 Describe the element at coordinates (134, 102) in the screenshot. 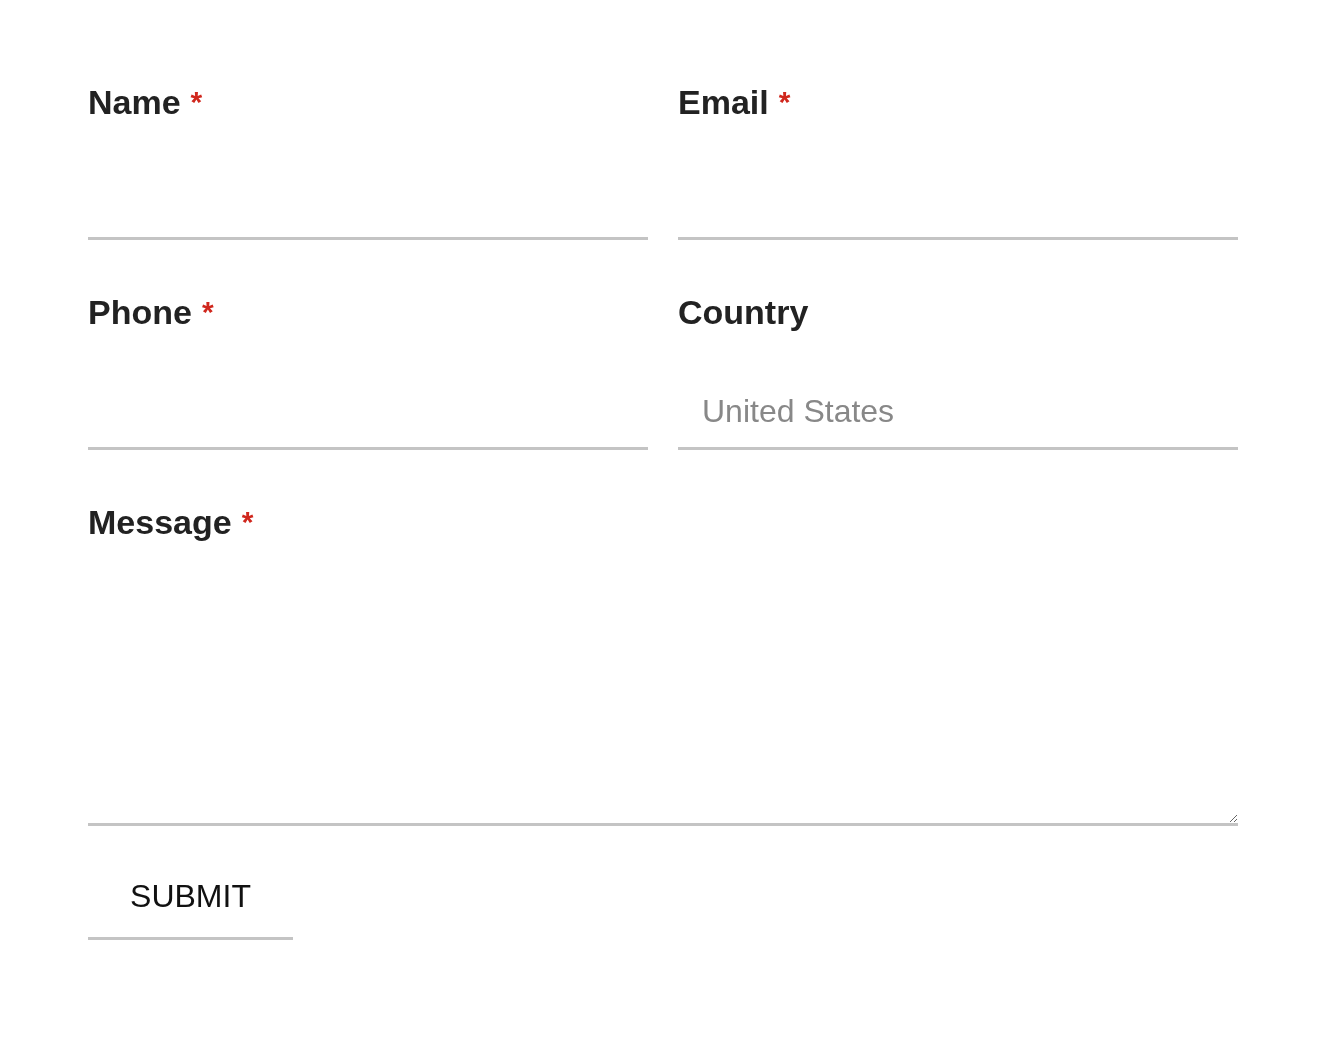

I see `field-label: Name` at that location.